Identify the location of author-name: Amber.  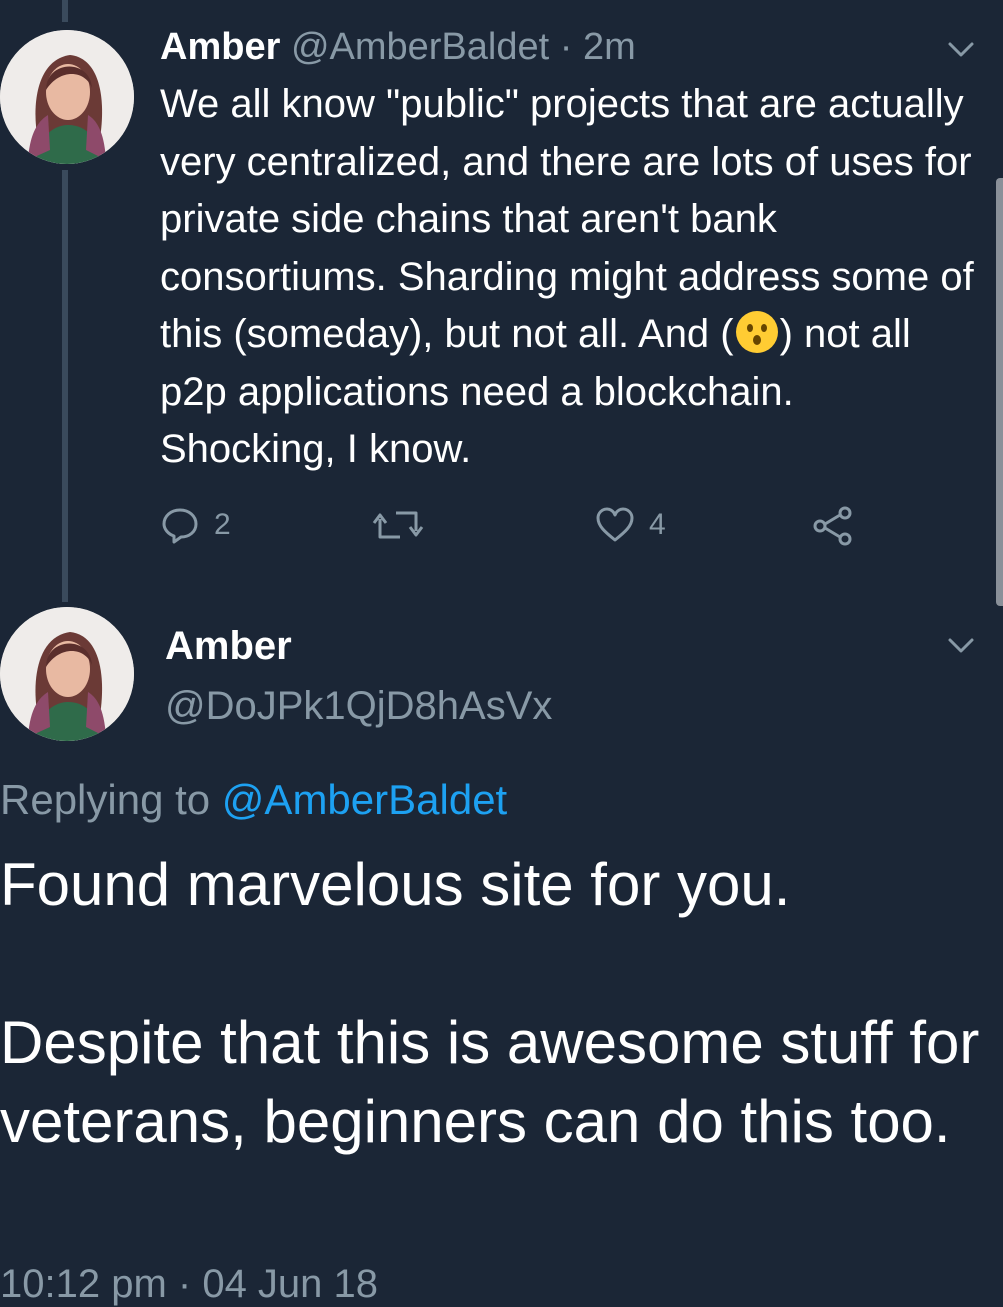
(220, 47).